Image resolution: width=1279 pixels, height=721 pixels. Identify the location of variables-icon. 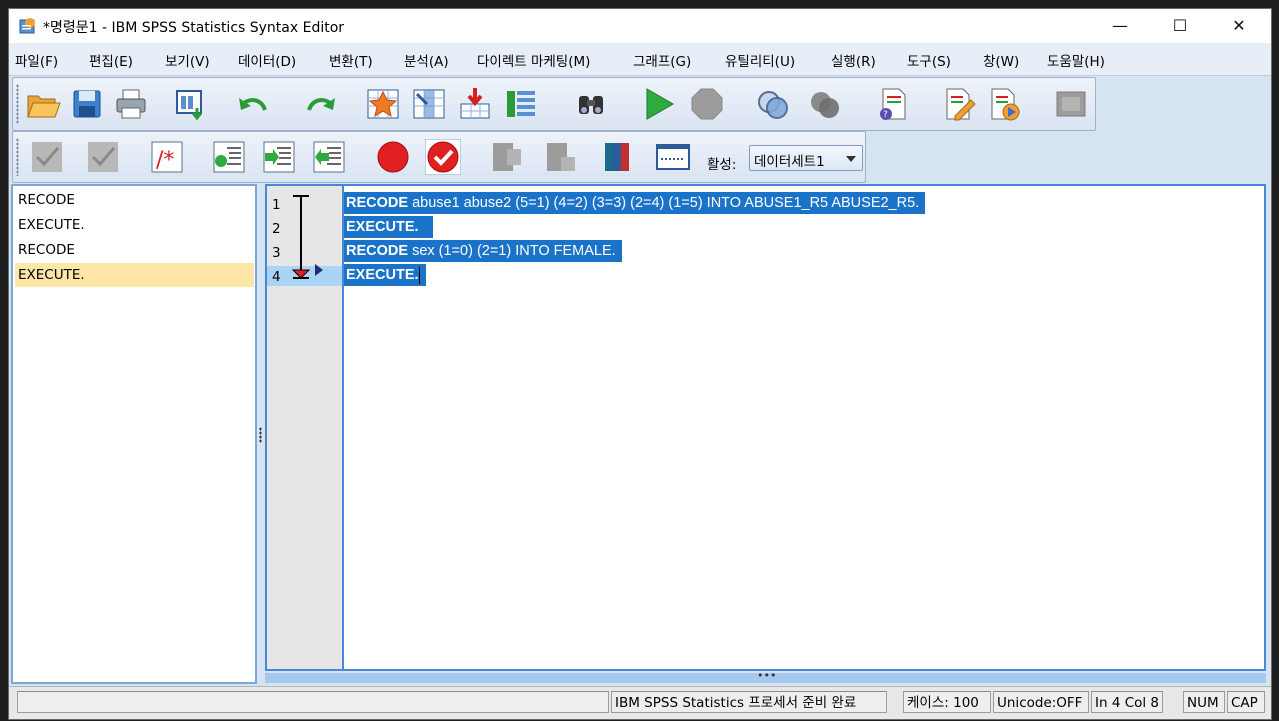
(475, 104).